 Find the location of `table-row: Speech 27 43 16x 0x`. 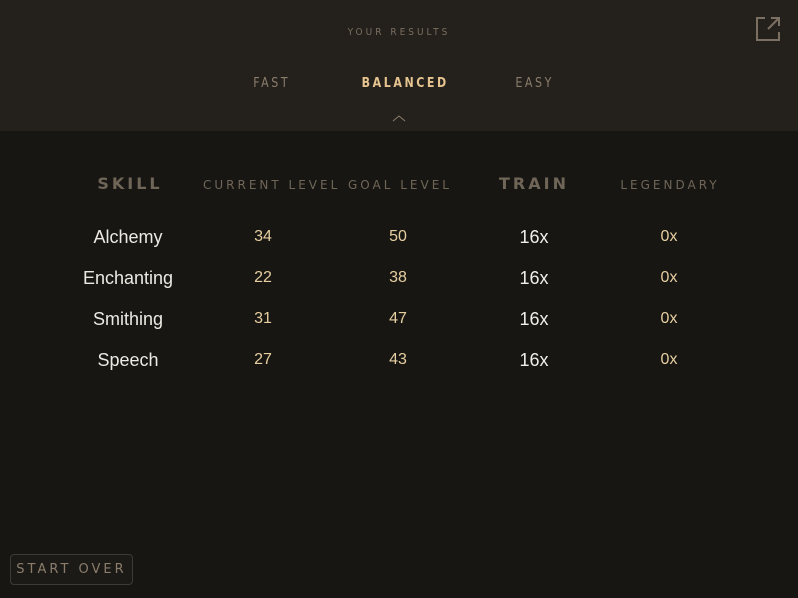

table-row: Speech 27 43 16x 0x is located at coordinates (399, 367).